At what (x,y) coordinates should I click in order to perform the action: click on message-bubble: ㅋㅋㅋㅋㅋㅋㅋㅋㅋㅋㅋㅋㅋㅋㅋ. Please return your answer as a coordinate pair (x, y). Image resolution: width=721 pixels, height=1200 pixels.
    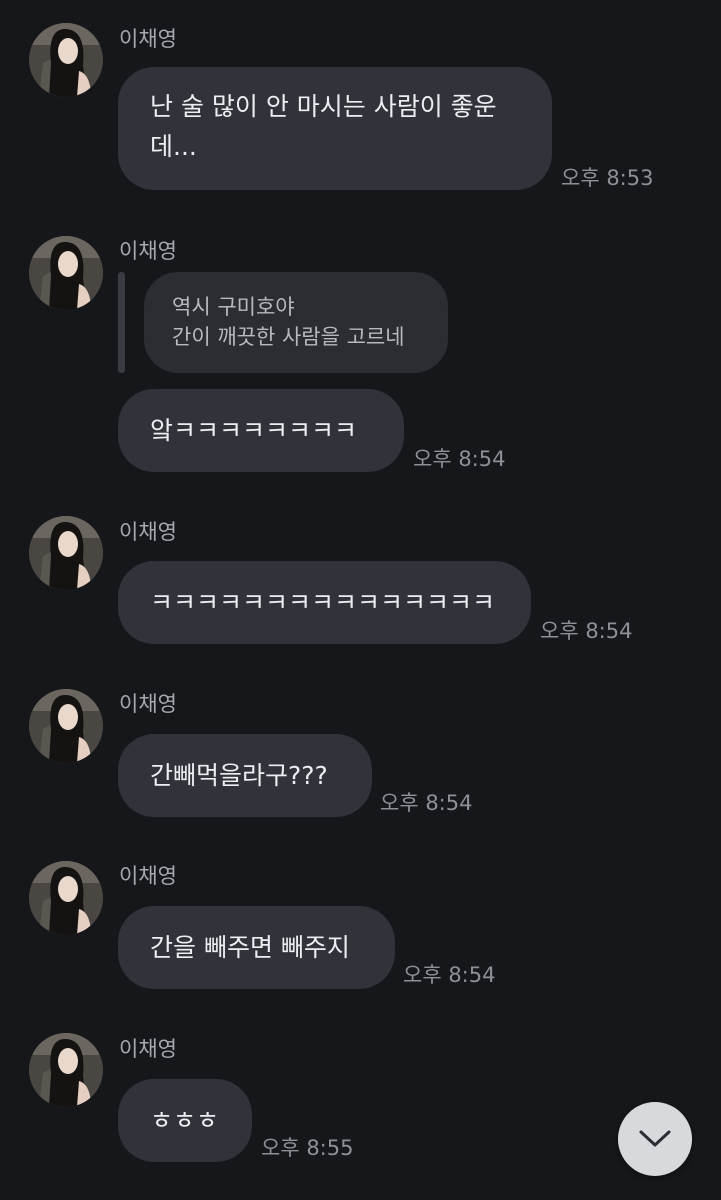
    Looking at the image, I should click on (324, 602).